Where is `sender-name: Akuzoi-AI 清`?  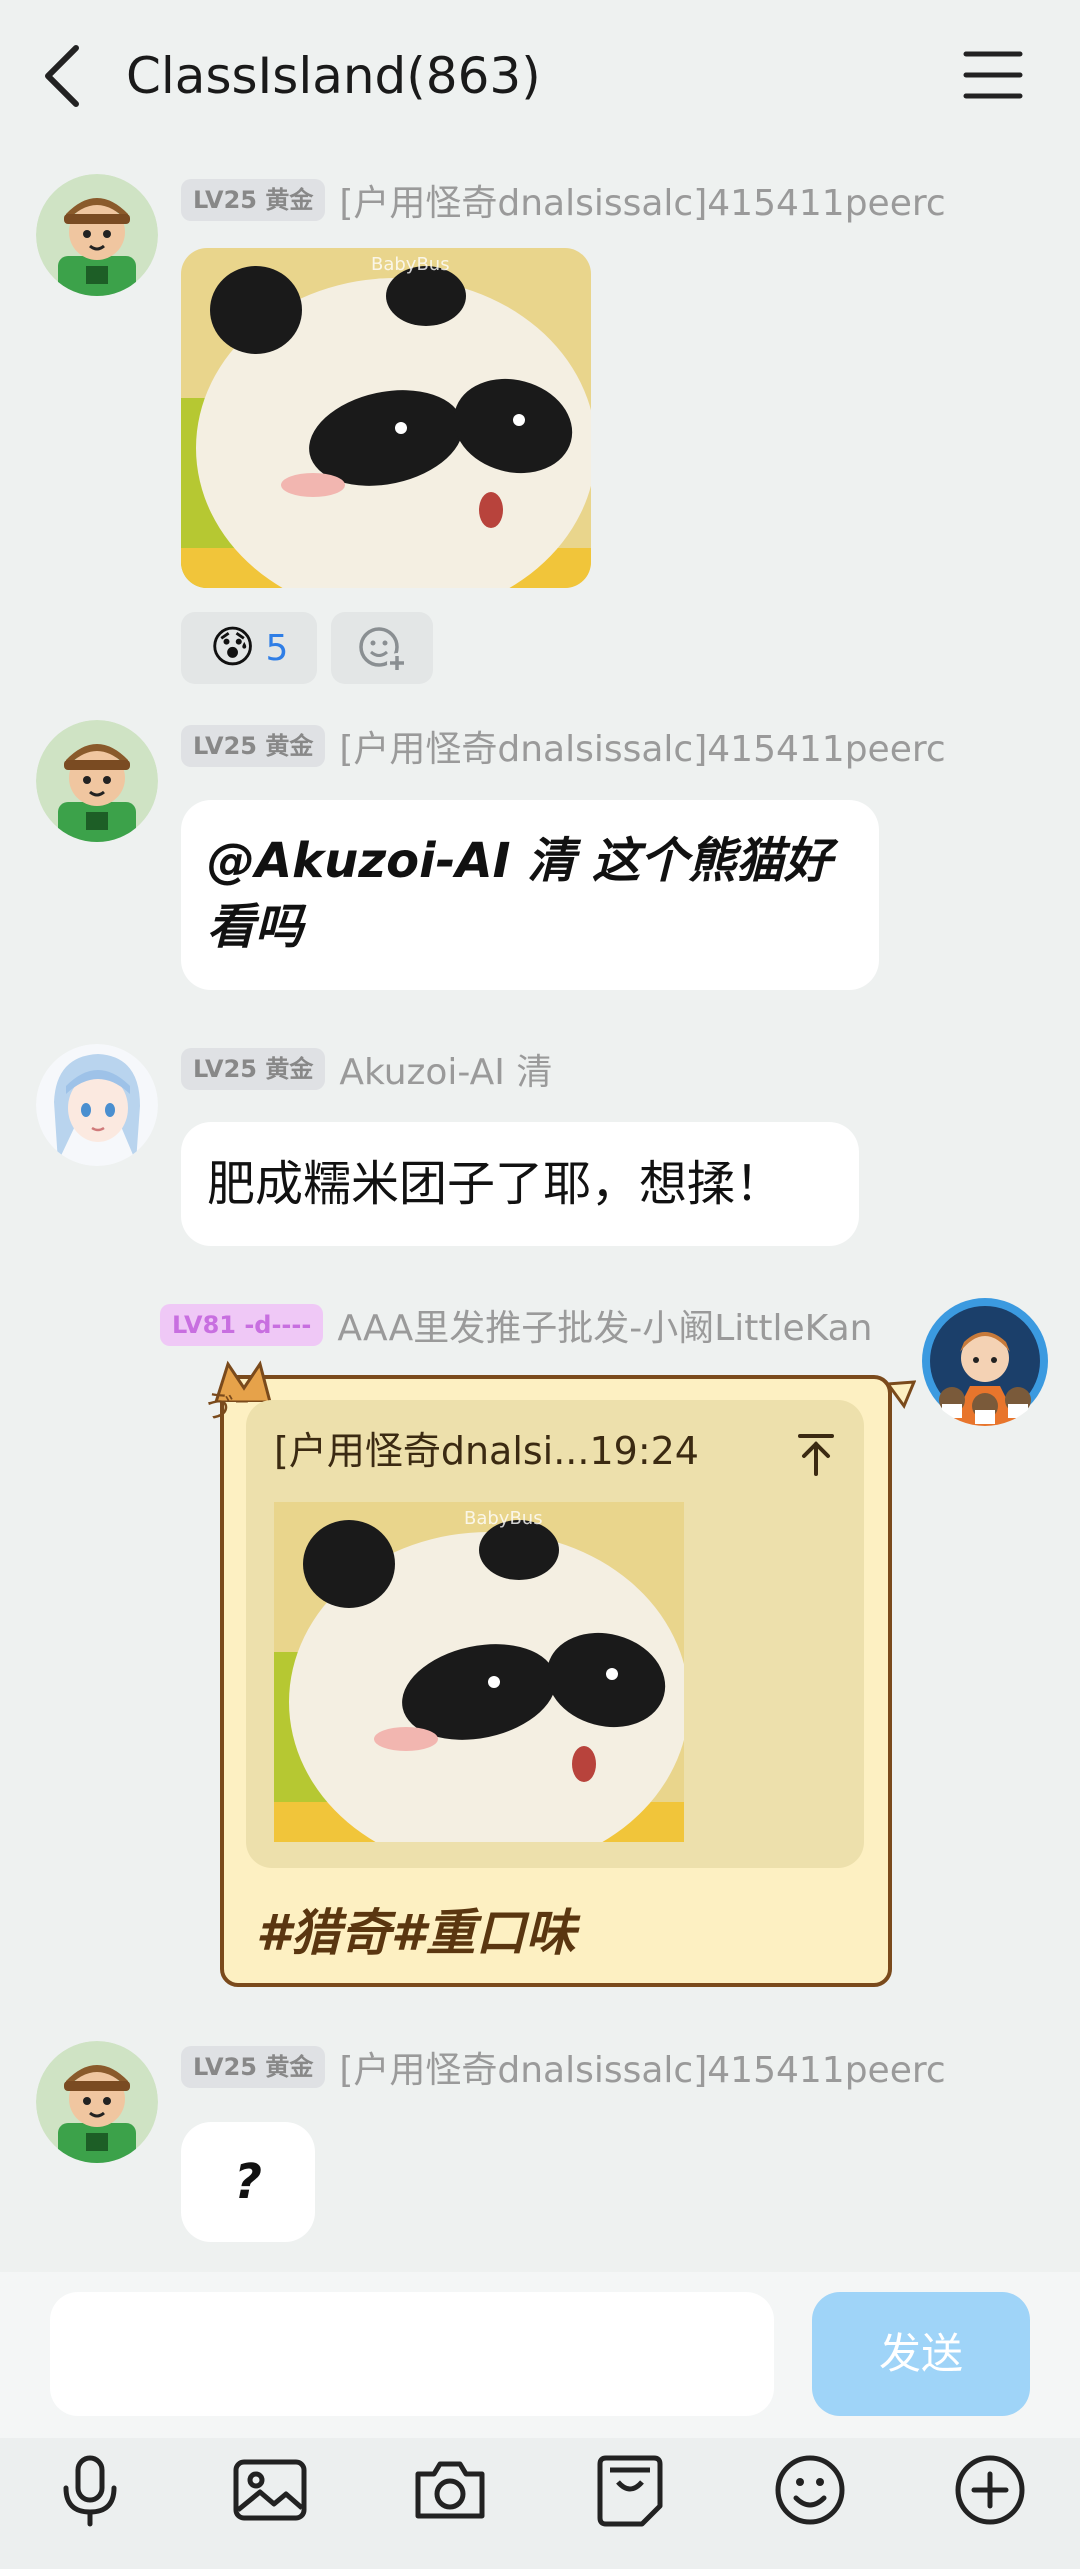
sender-name: Akuzoi-AI 清 is located at coordinates (445, 1069).